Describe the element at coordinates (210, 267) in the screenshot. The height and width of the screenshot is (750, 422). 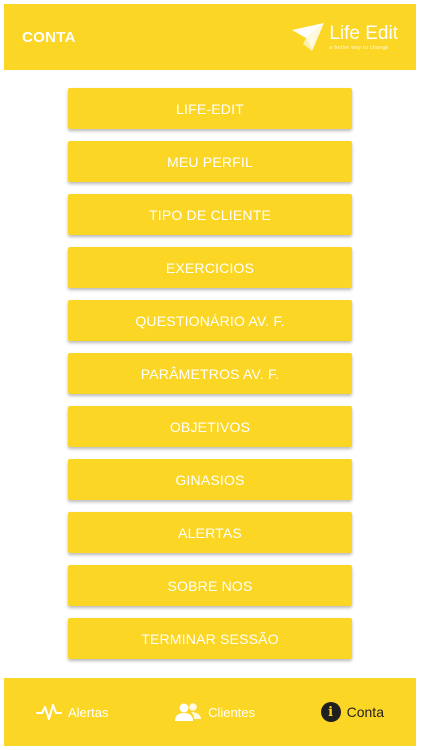
I see `exercises-button: EXERCICIOS` at that location.